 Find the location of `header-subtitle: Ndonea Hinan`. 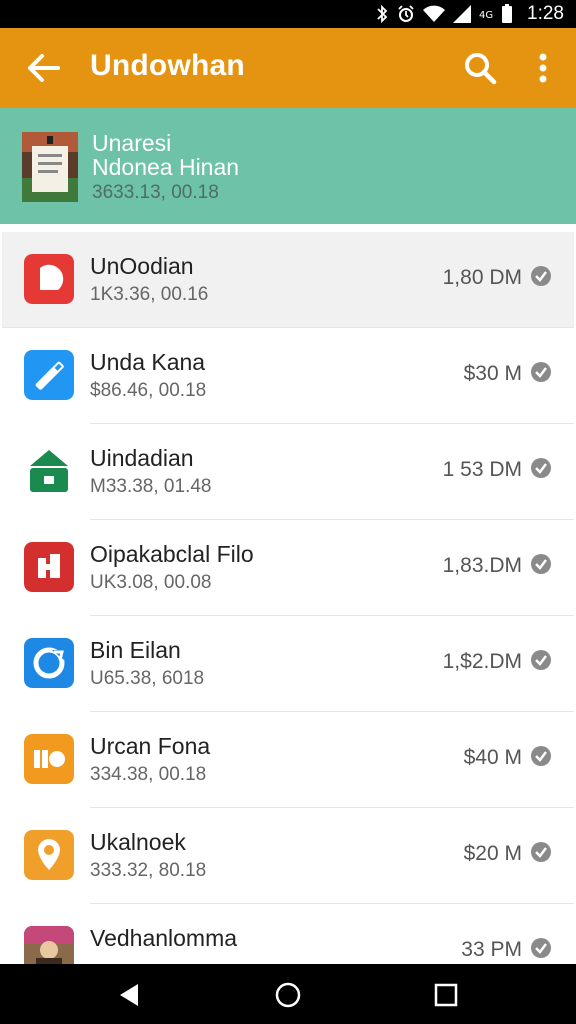

header-subtitle: Ndonea Hinan is located at coordinates (166, 167).